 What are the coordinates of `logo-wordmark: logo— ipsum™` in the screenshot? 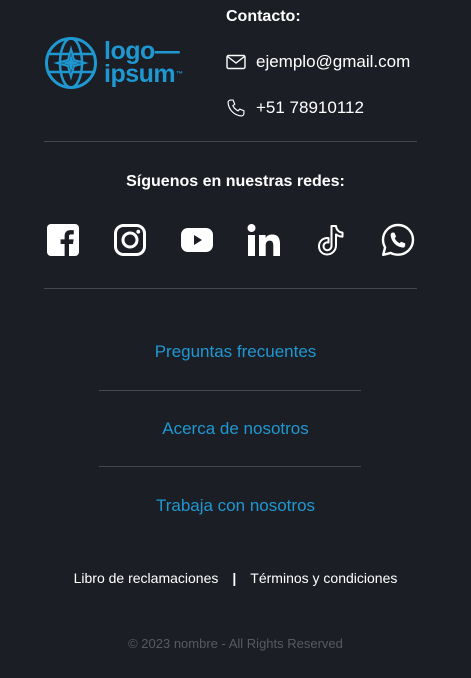 It's located at (143, 63).